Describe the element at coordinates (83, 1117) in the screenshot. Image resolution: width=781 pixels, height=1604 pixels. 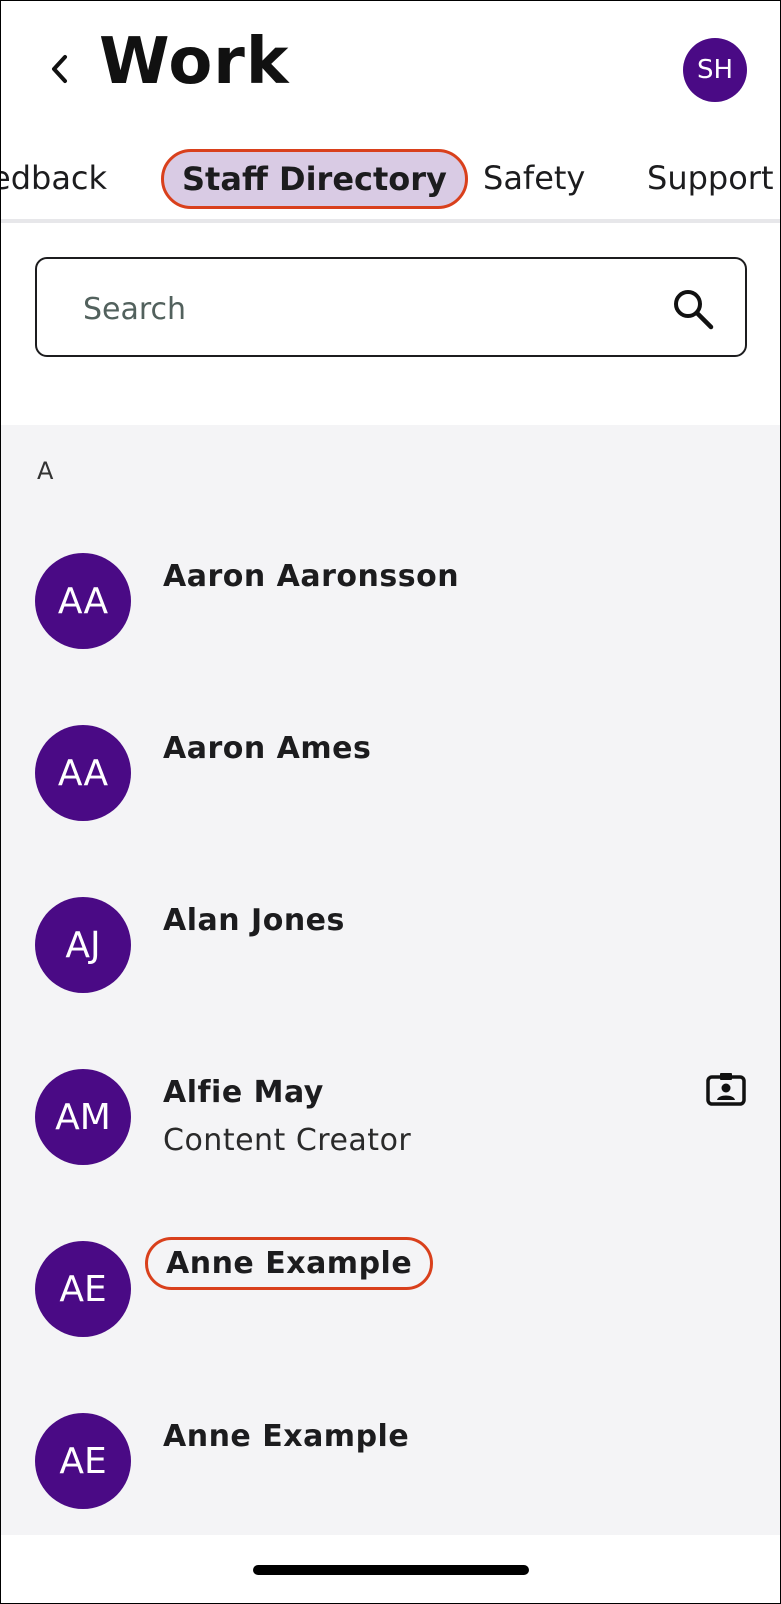
I see `avatar: AM` at that location.